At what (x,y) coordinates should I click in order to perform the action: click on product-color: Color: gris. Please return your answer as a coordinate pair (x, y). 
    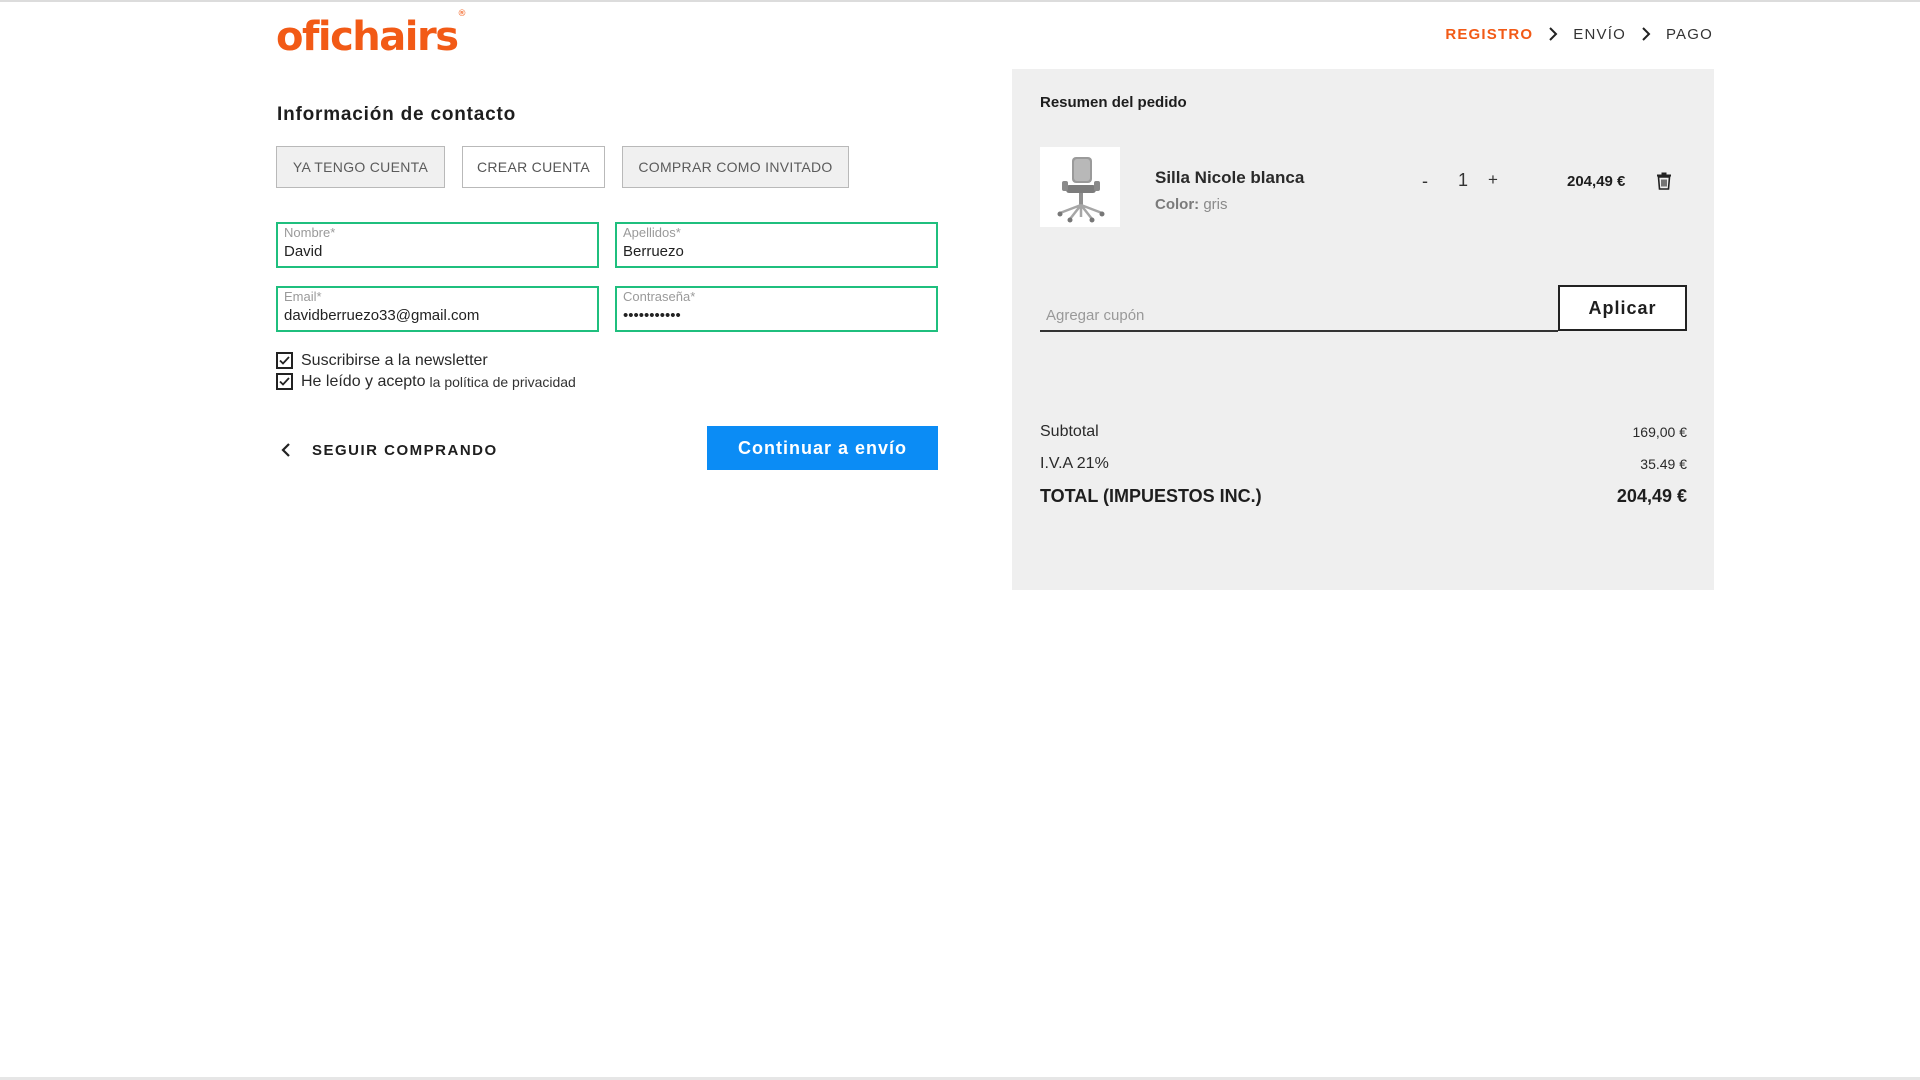
    Looking at the image, I should click on (1191, 204).